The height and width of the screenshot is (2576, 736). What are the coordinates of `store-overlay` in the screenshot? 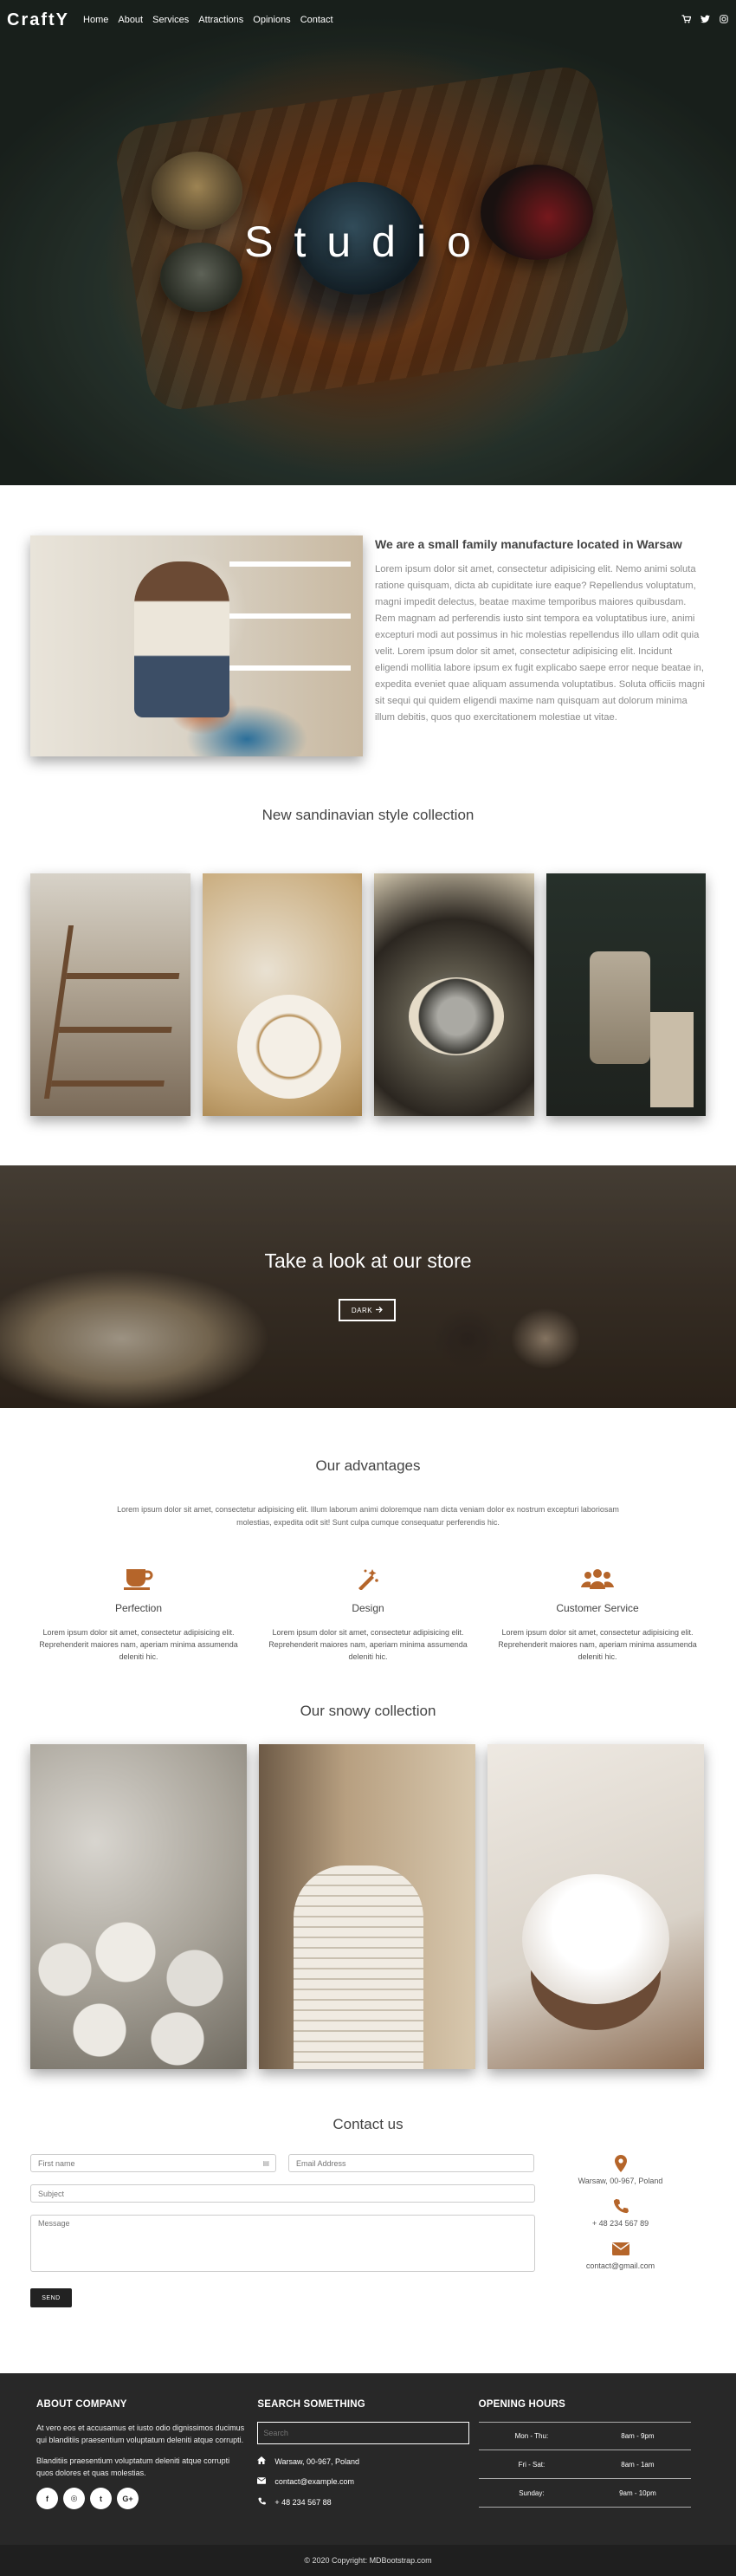 It's located at (368, 1286).